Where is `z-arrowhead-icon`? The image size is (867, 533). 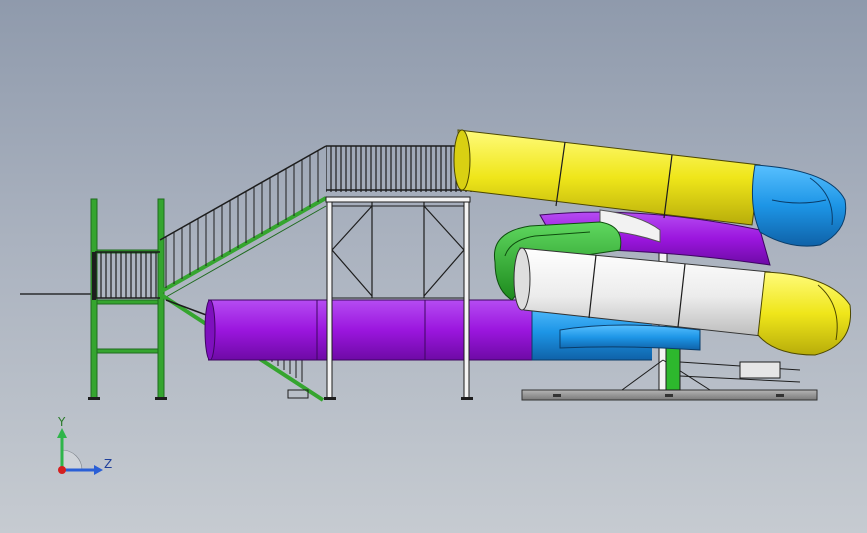
z-arrowhead-icon is located at coordinates (98, 470).